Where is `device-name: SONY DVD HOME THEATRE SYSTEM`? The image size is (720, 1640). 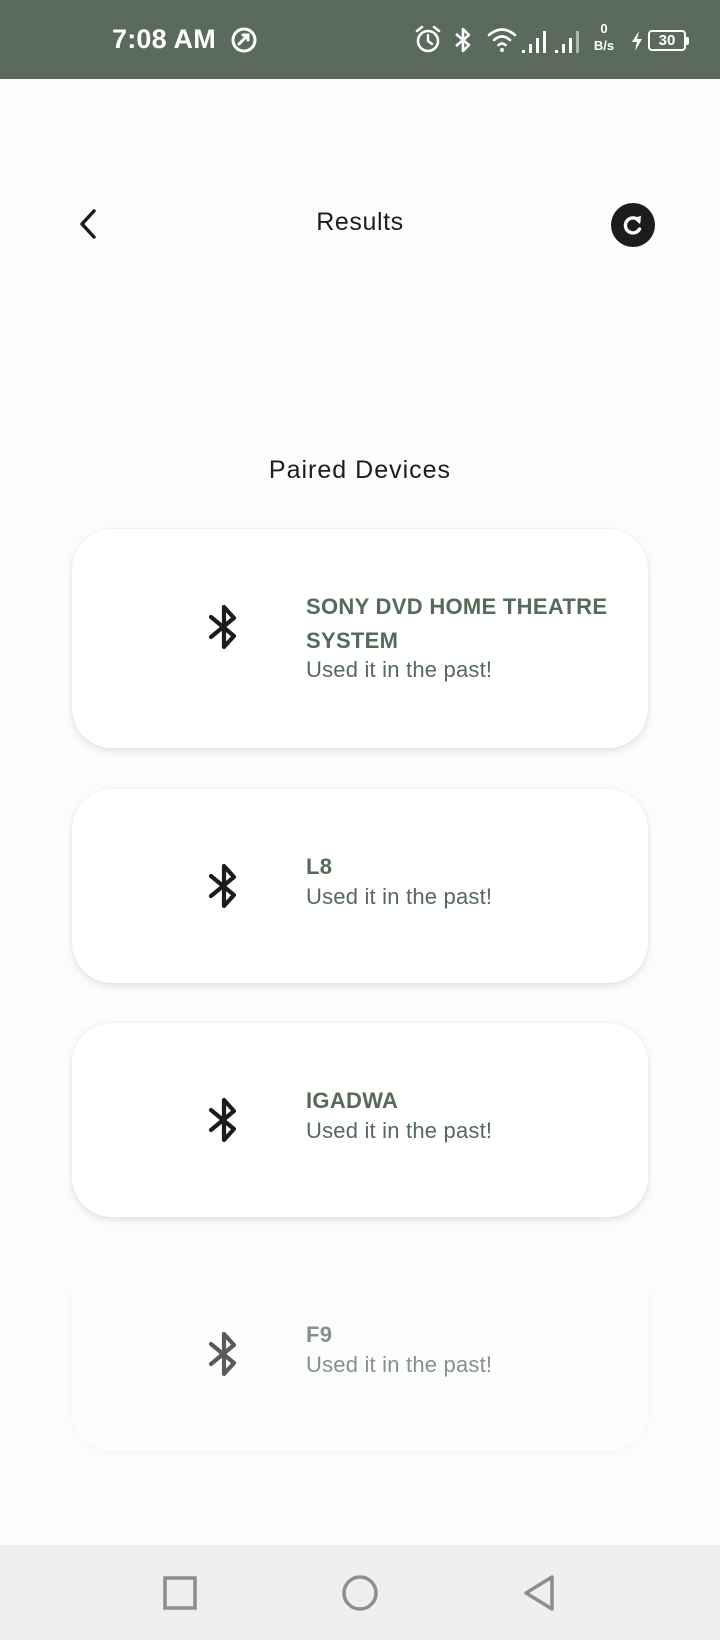 device-name: SONY DVD HOME THEATRE SYSTEM is located at coordinates (457, 623).